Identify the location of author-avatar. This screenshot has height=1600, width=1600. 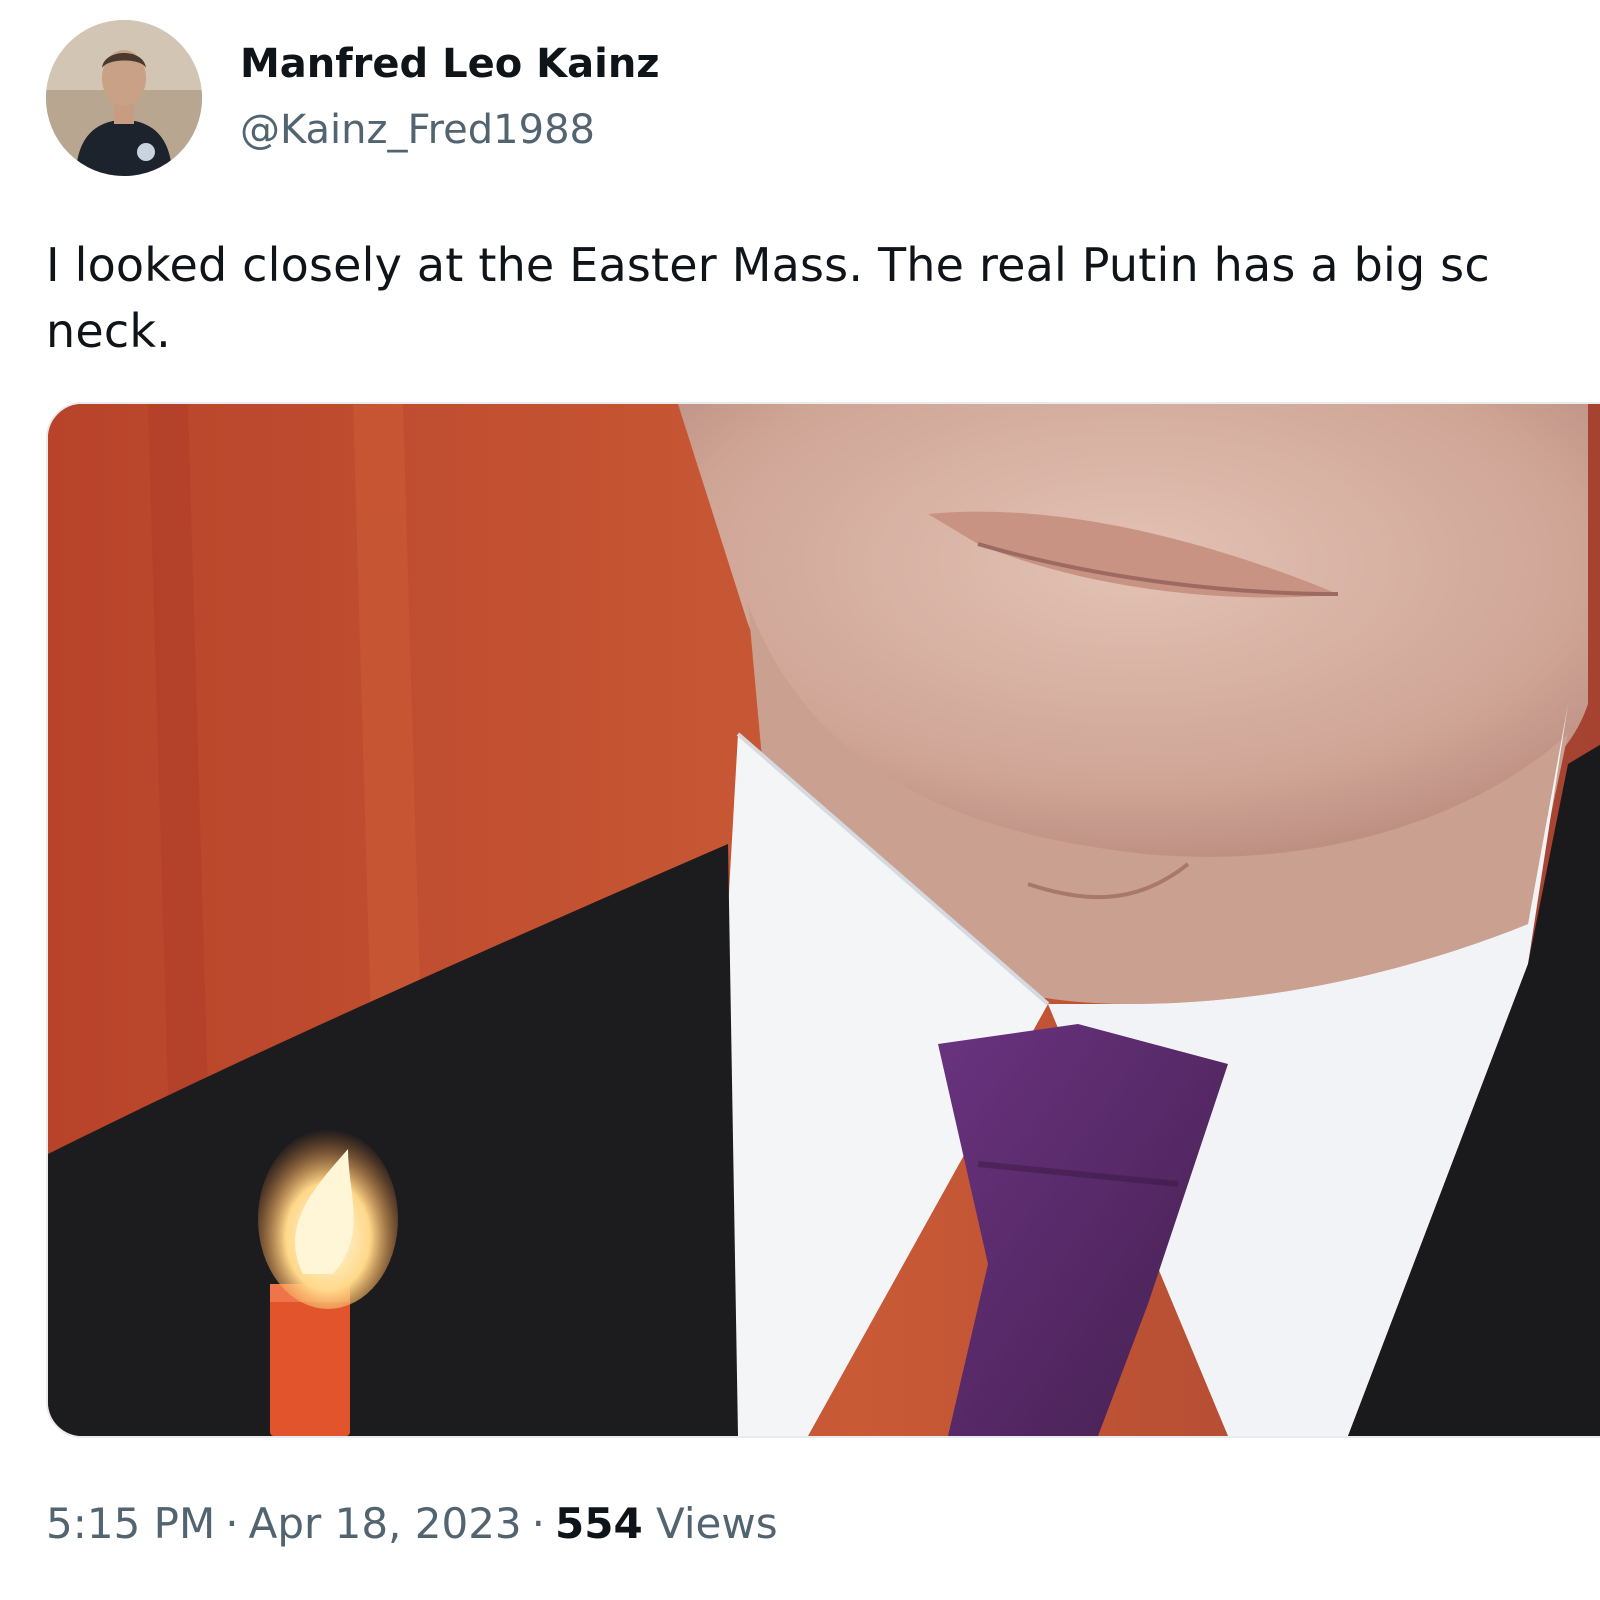
(124, 98).